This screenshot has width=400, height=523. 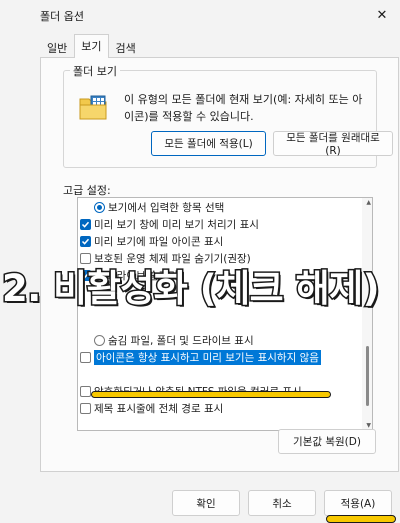 I want to click on ok-button: 확인, so click(x=206, y=503).